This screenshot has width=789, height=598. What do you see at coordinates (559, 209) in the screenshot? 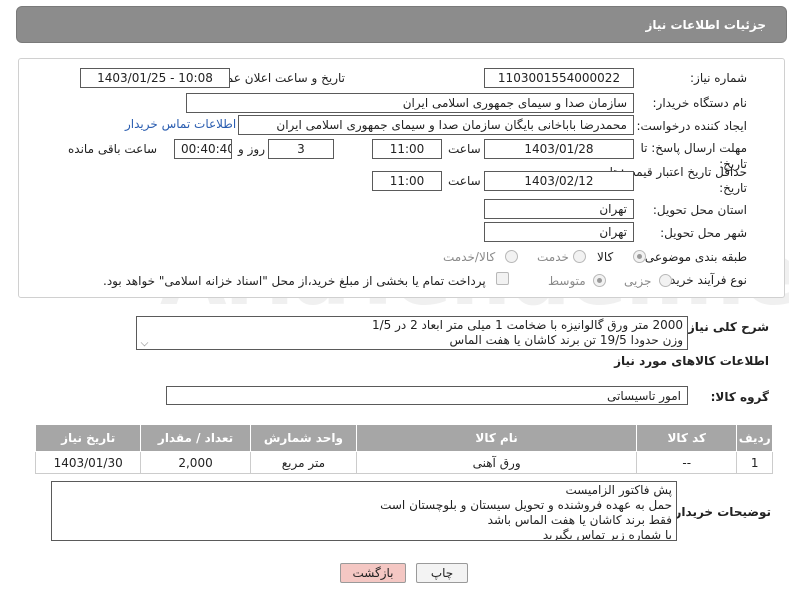
I see `province-field: تهران` at bounding box center [559, 209].